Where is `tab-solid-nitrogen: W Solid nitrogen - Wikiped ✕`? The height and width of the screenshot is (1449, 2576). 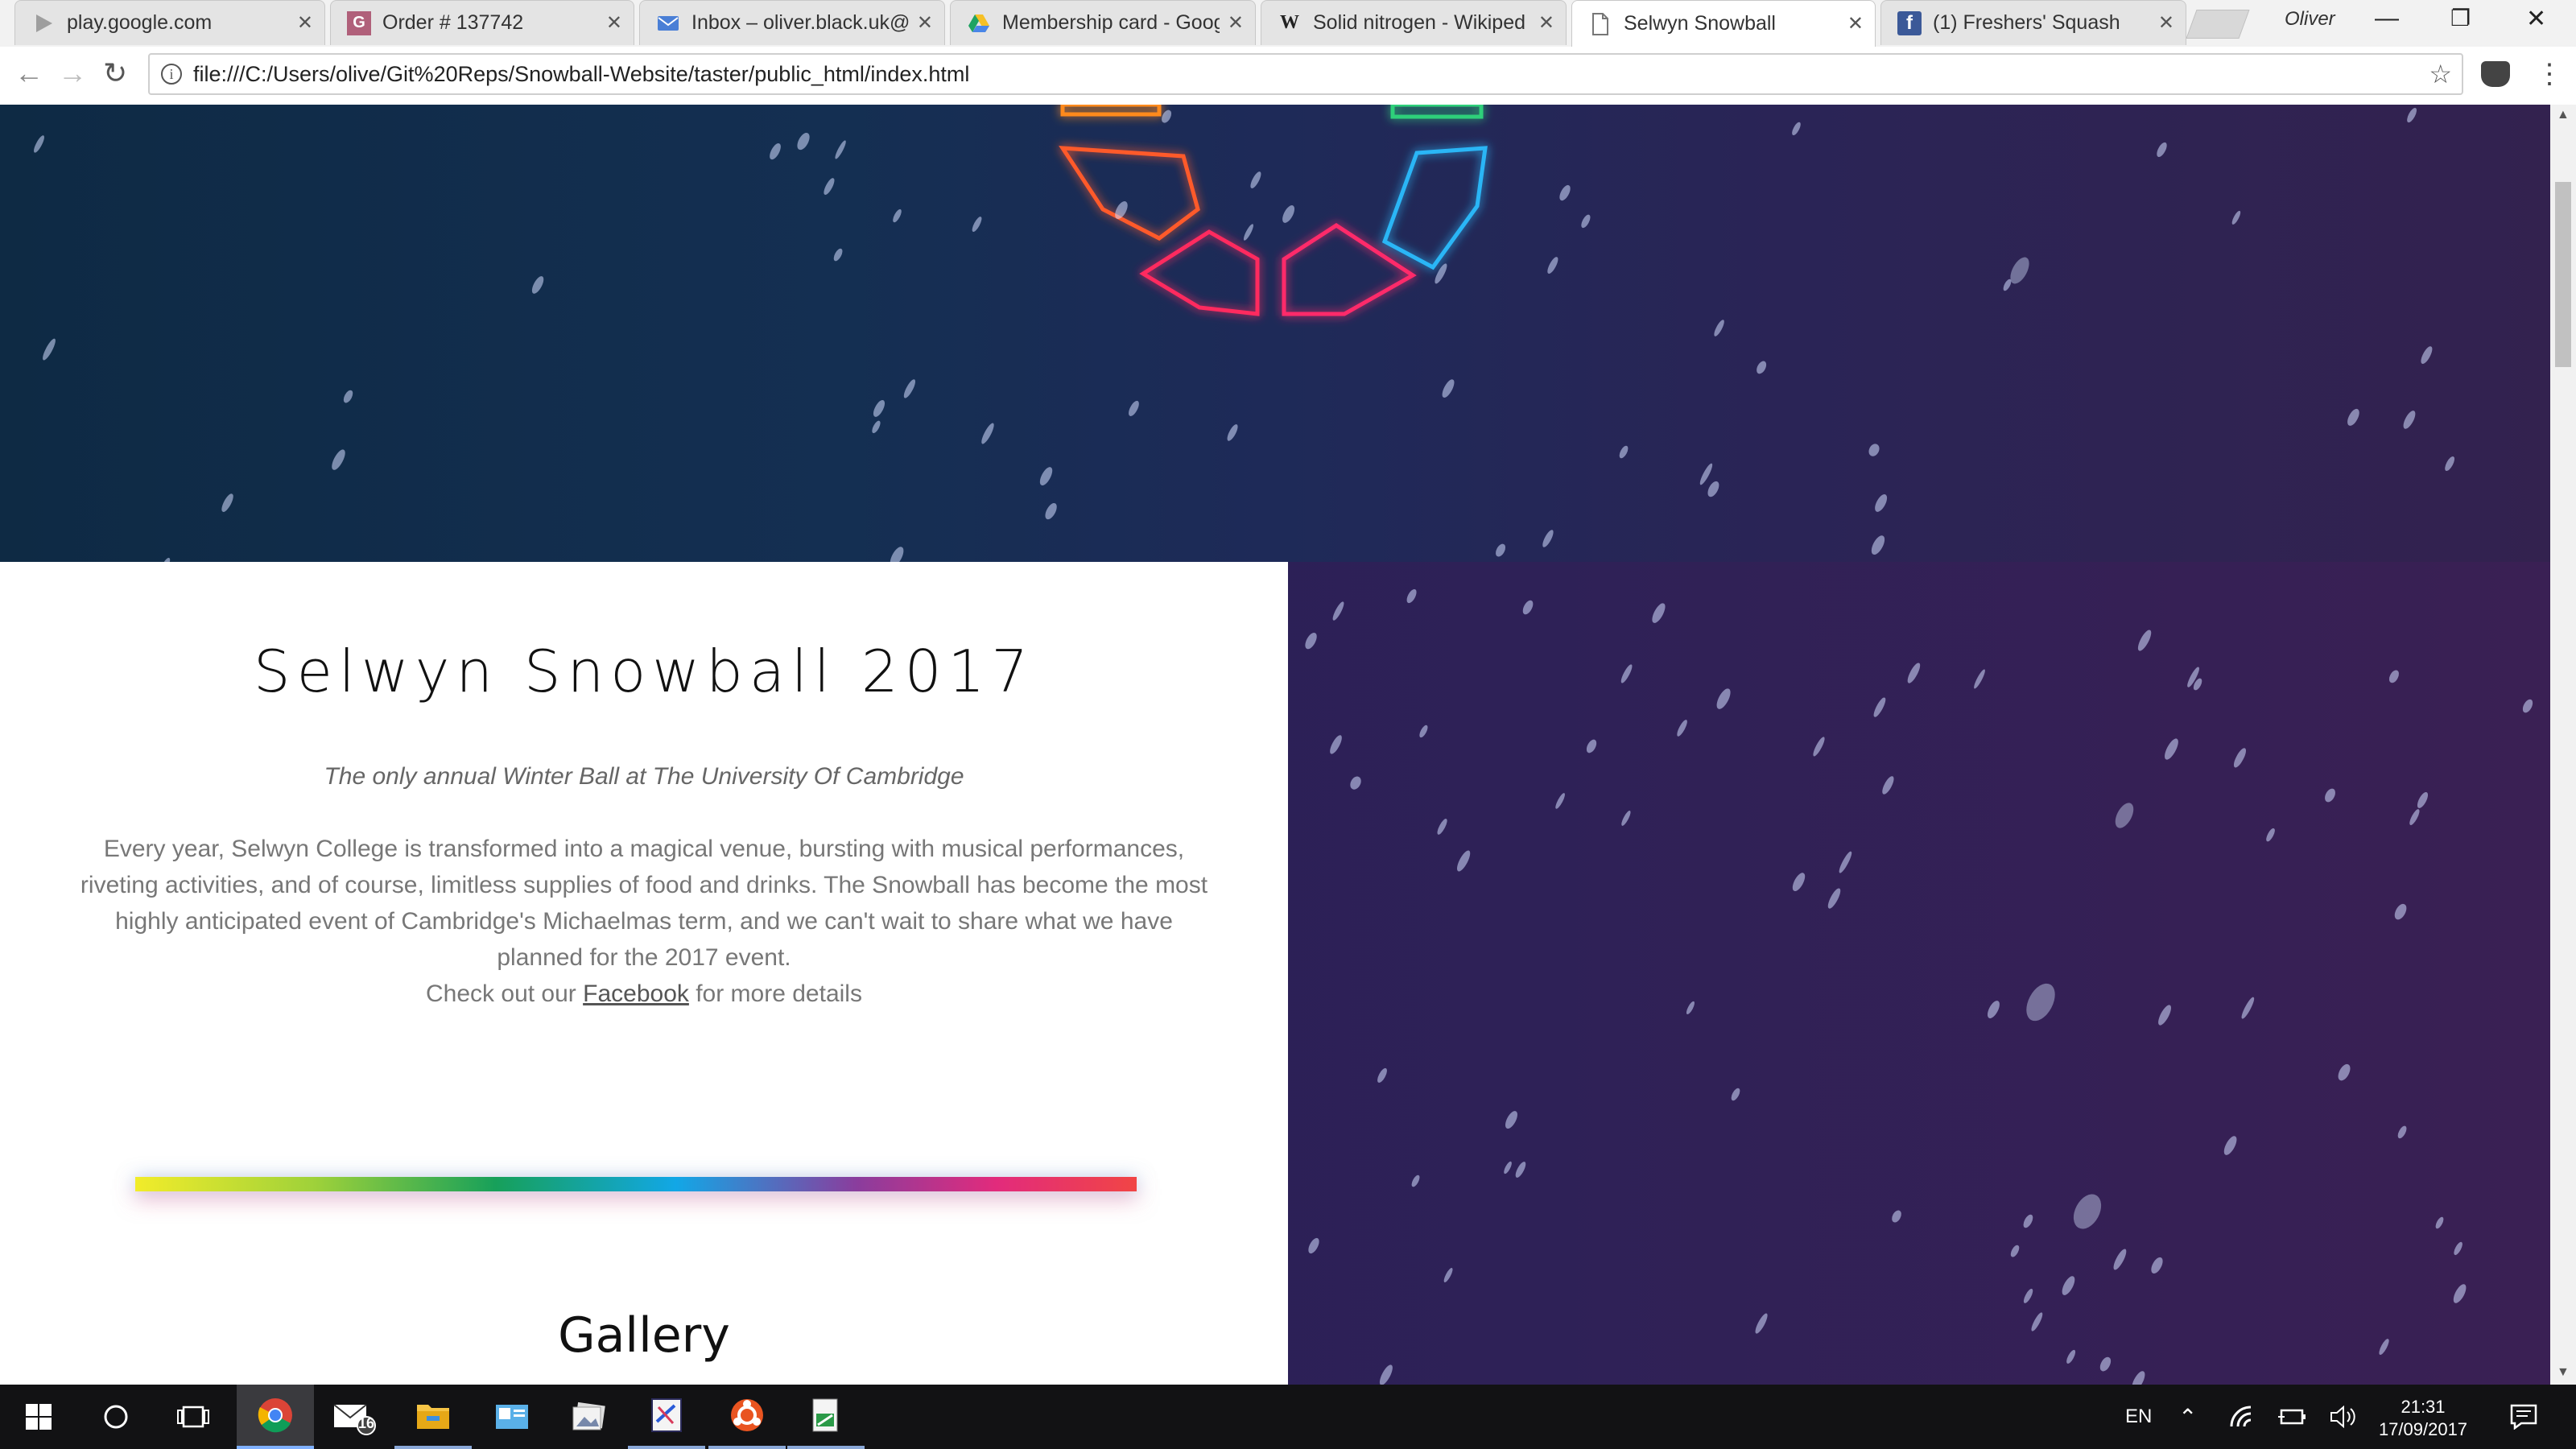 tab-solid-nitrogen: W Solid nitrogen - Wikiped ✕ is located at coordinates (1414, 22).